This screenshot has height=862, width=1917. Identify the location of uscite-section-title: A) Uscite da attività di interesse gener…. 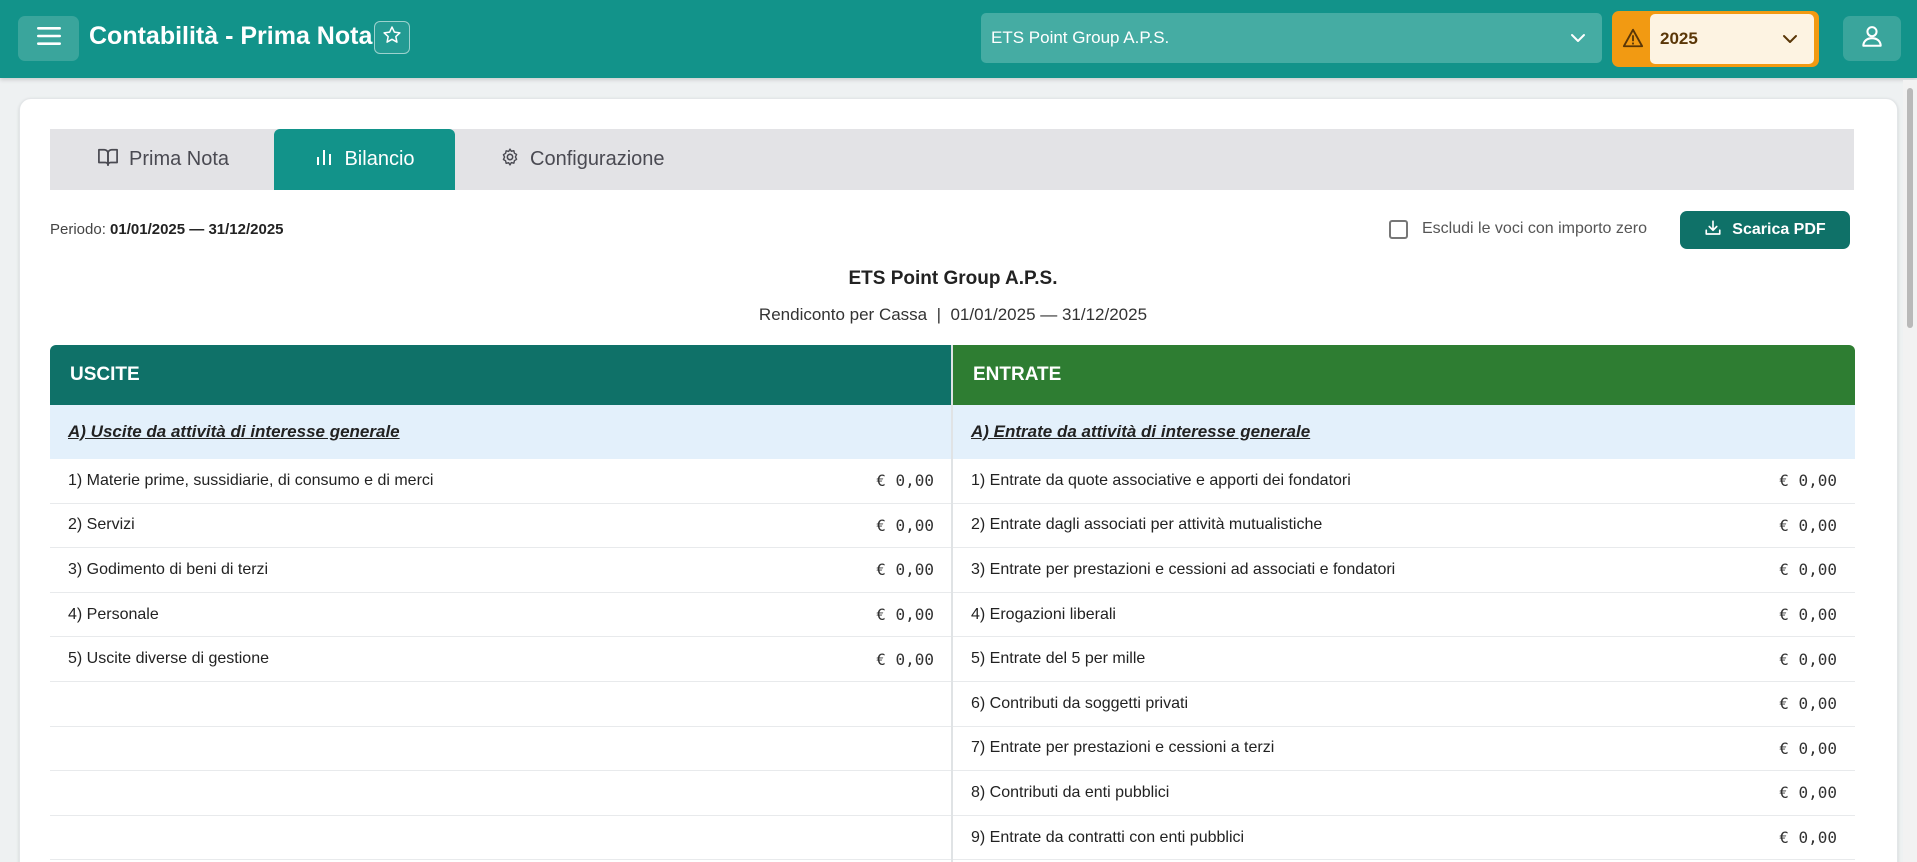
(501, 432).